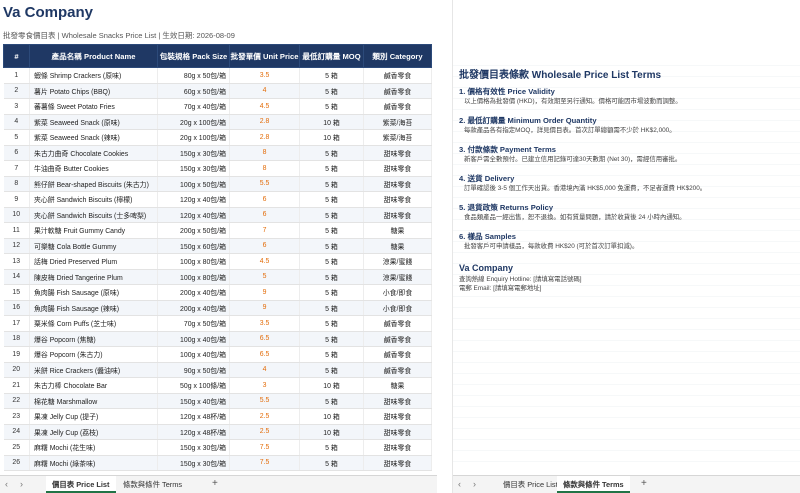  I want to click on cell-pack-size: 60g x 50包/箱, so click(193, 91).